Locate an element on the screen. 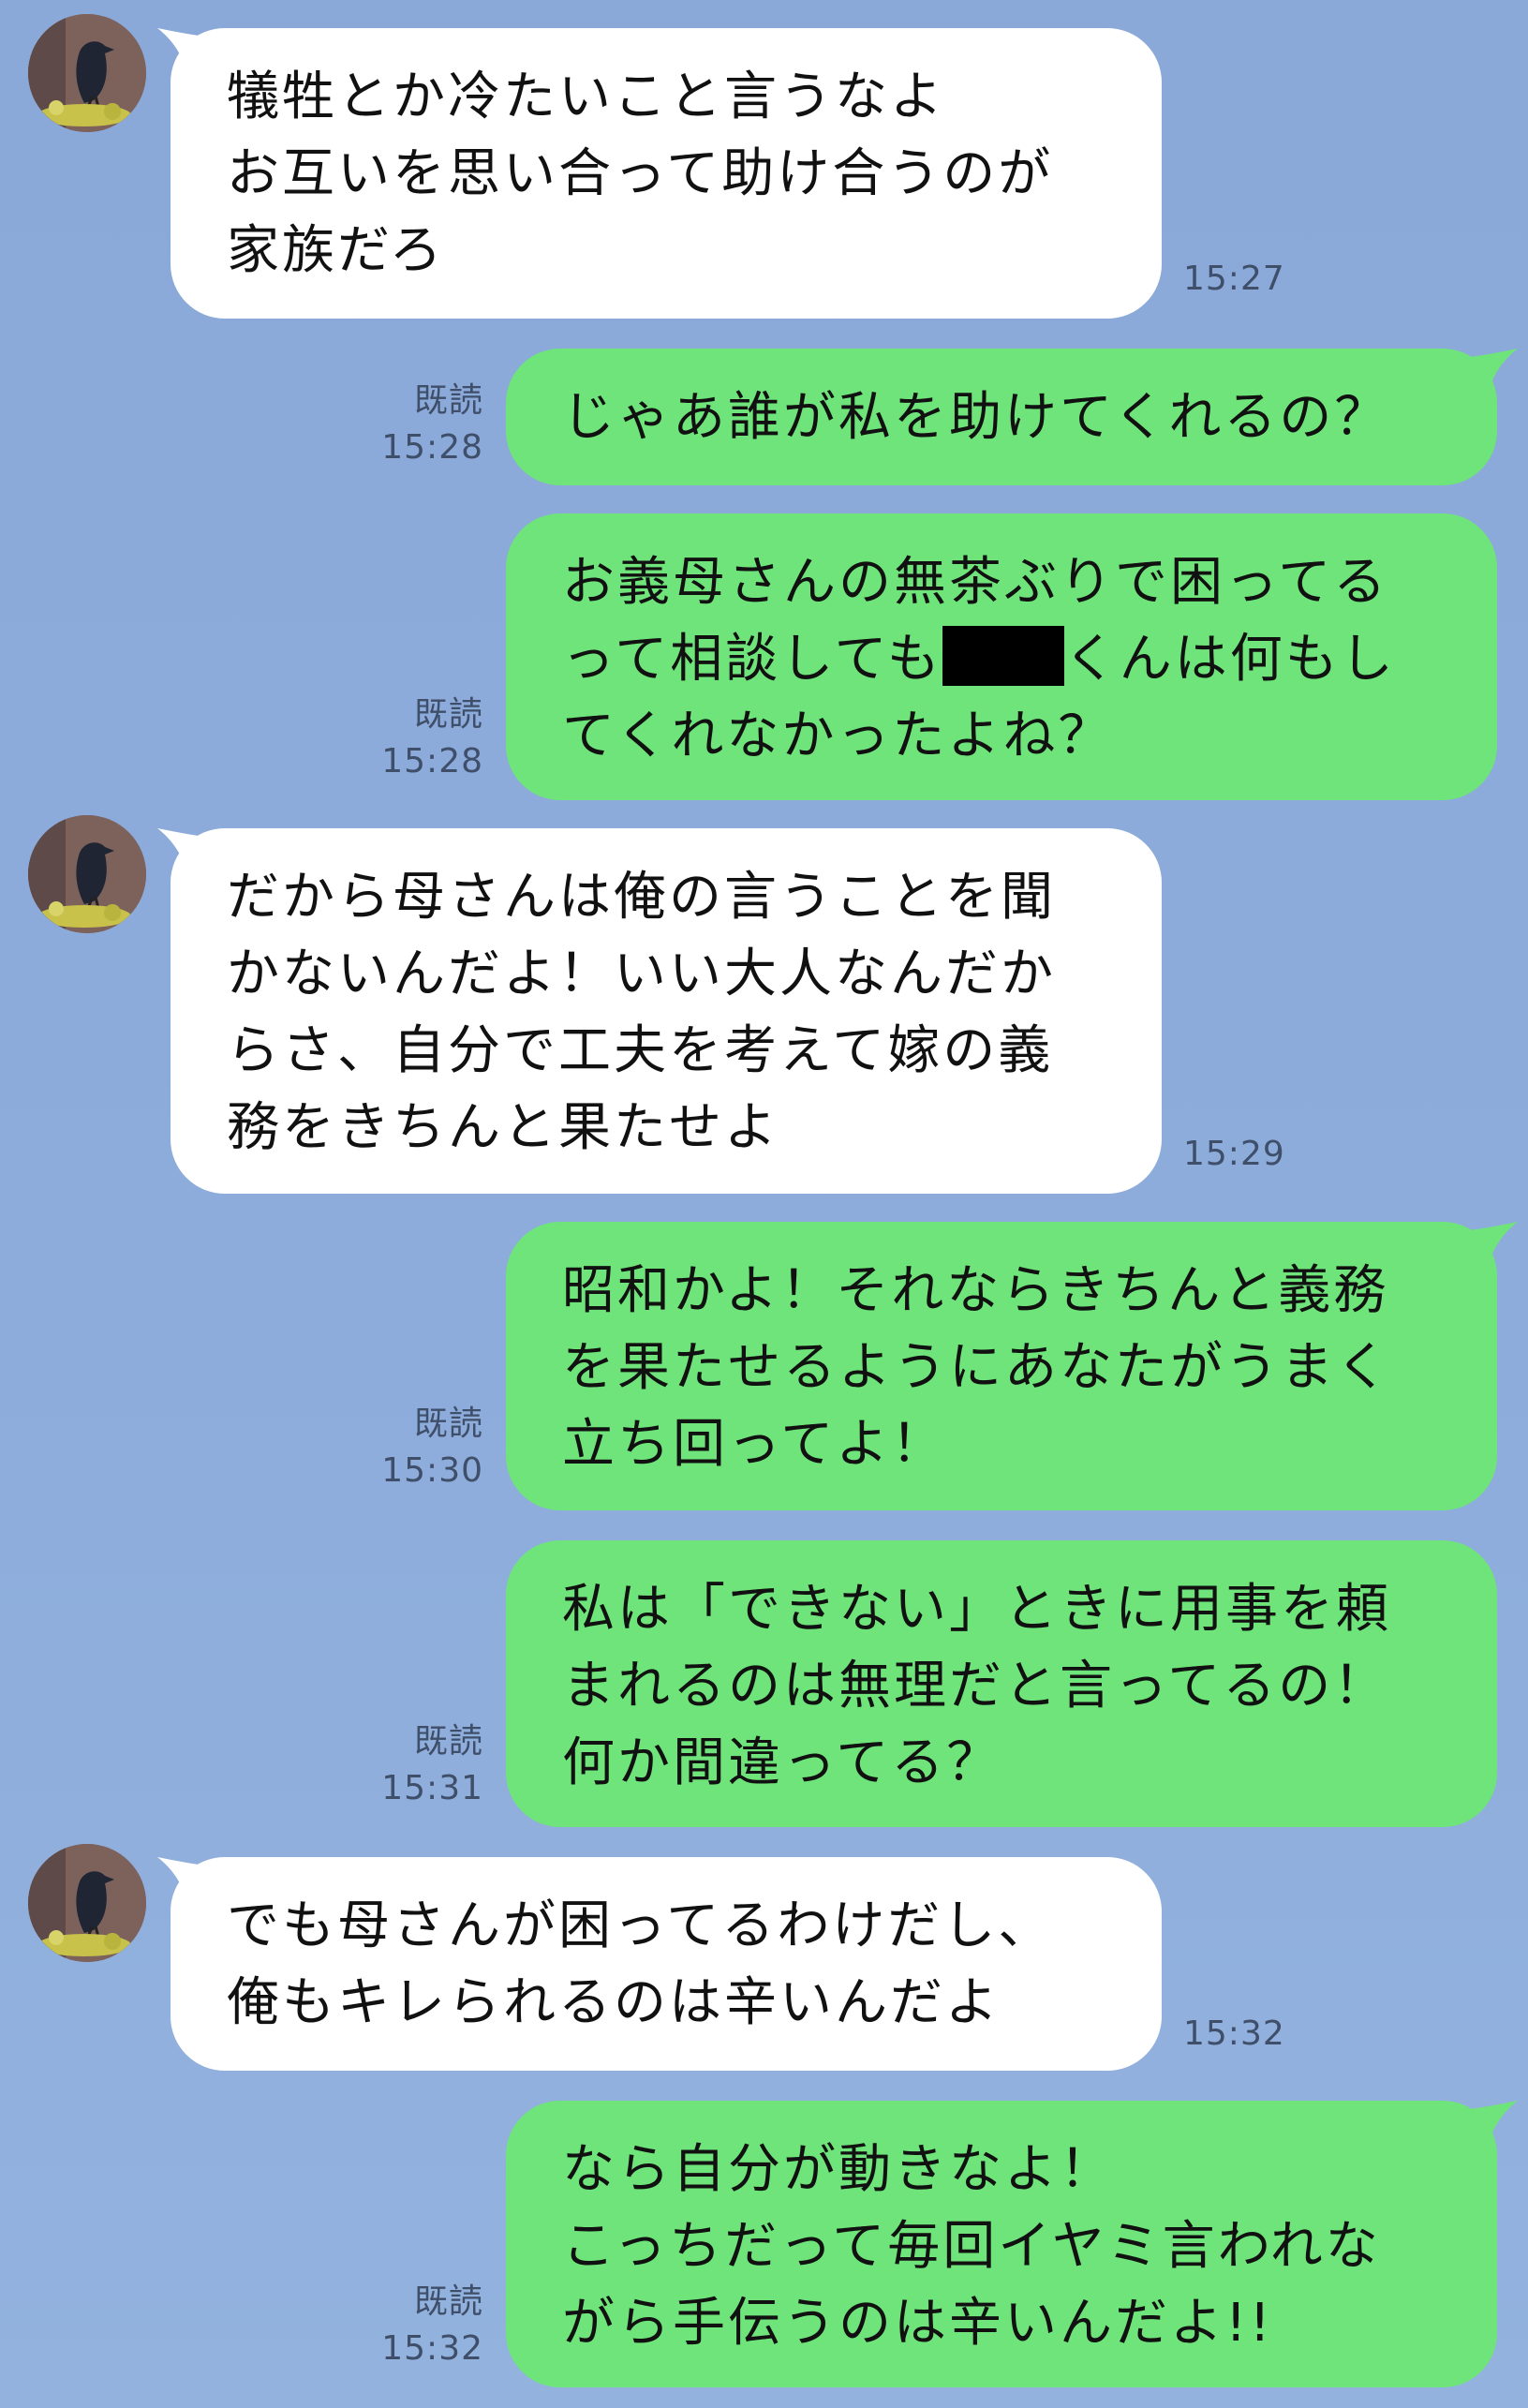  outgoing-message: じゃあ誰が私を助けてくれるの？ is located at coordinates (1002, 417).